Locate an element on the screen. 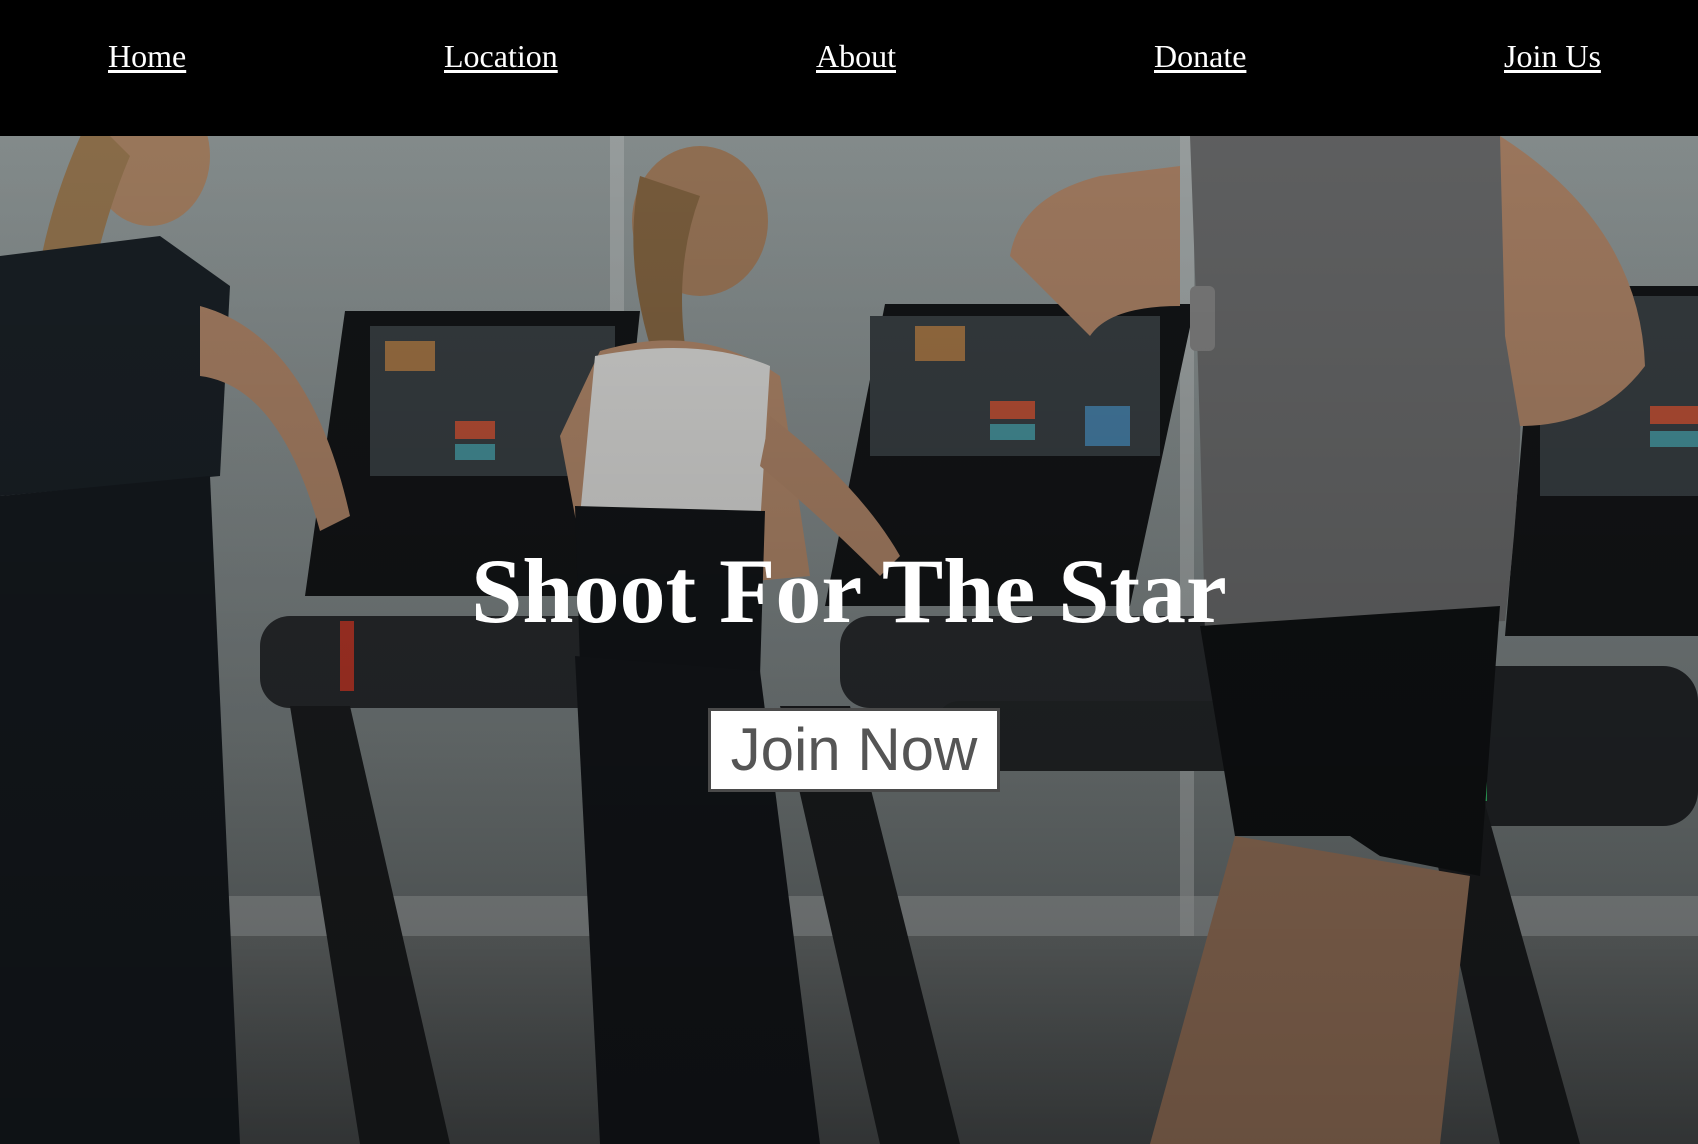  nav-link-home: Home is located at coordinates (147, 56).